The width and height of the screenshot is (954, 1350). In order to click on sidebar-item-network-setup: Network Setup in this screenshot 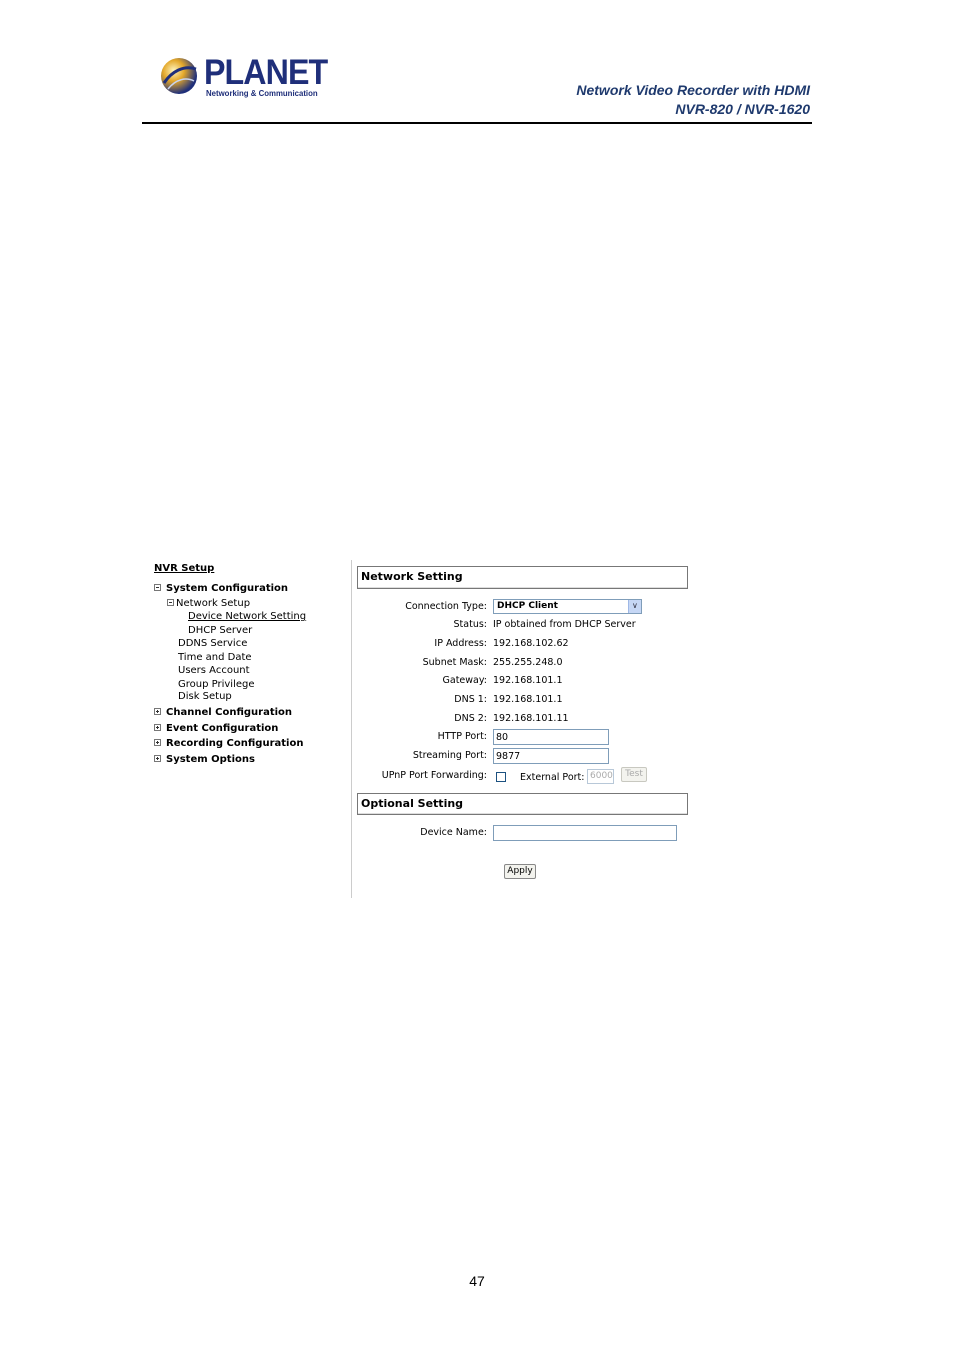, I will do `click(208, 604)`.